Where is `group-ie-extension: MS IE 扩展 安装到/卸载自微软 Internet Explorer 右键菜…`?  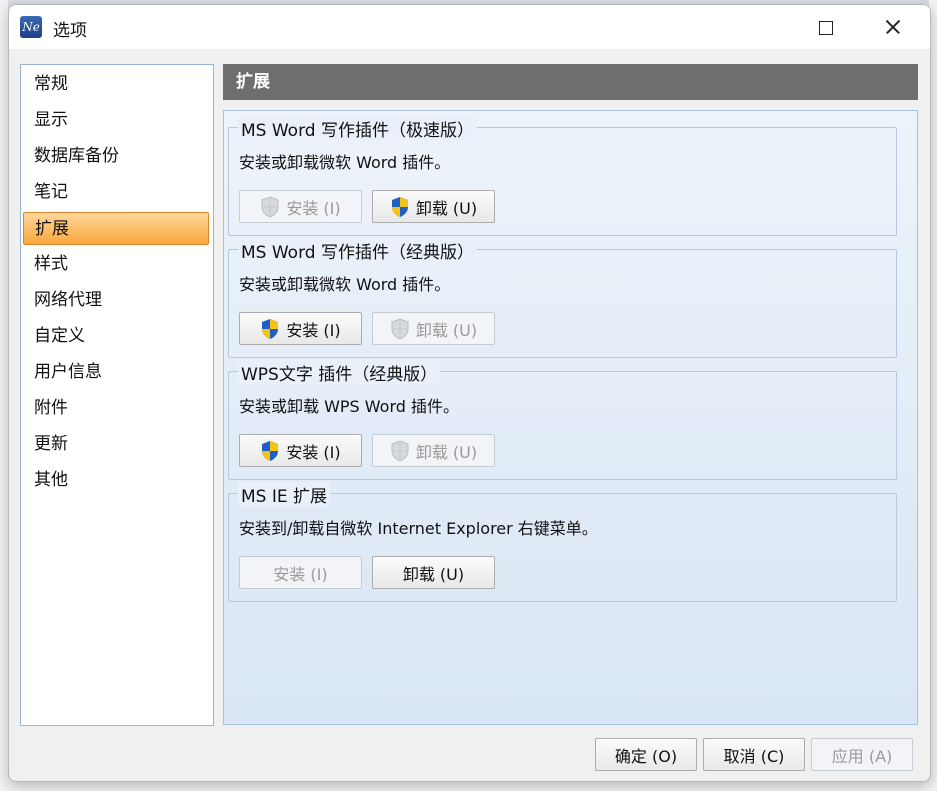 group-ie-extension: MS IE 扩展 安装到/卸载自微软 Internet Explorer 右键菜… is located at coordinates (562, 542).